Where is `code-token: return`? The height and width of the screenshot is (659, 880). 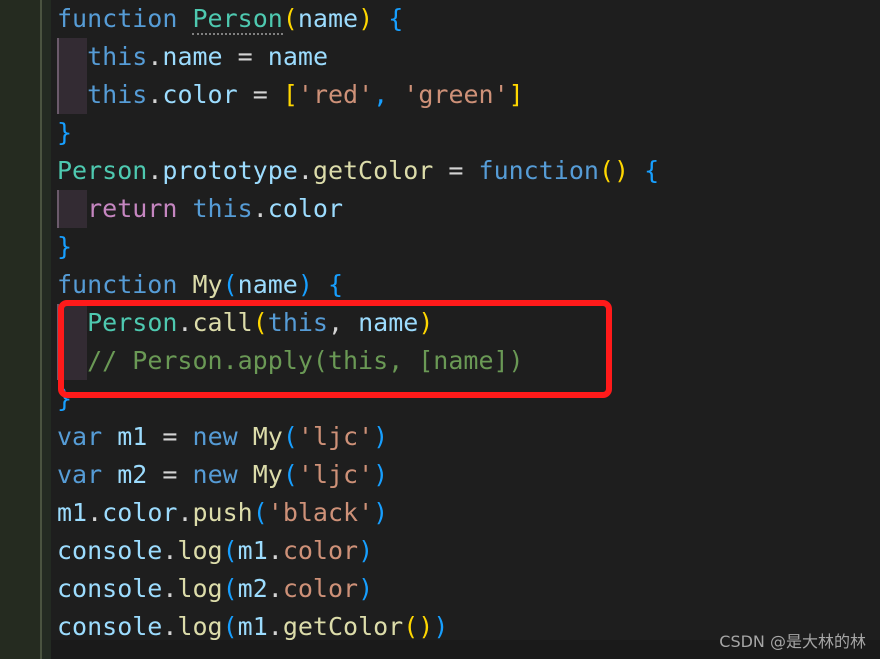
code-token: return is located at coordinates (132, 208).